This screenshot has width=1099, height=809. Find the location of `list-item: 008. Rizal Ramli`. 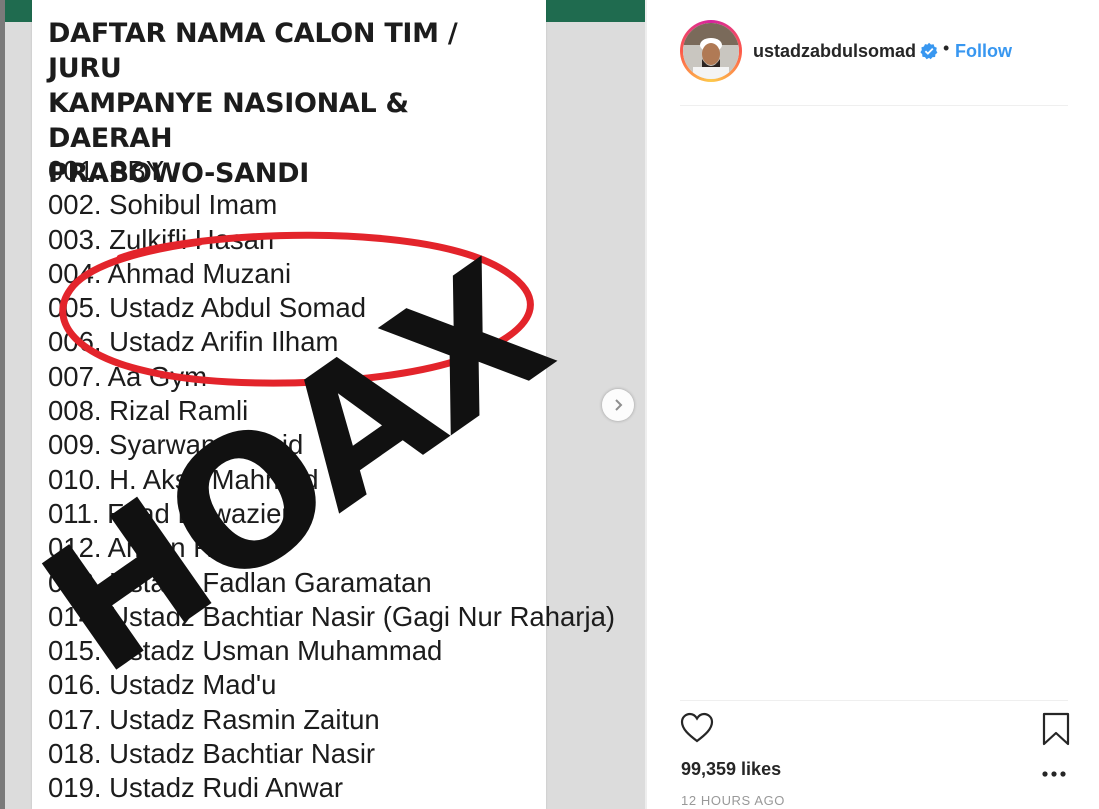

list-item: 008. Rizal Ramli is located at coordinates (148, 411).